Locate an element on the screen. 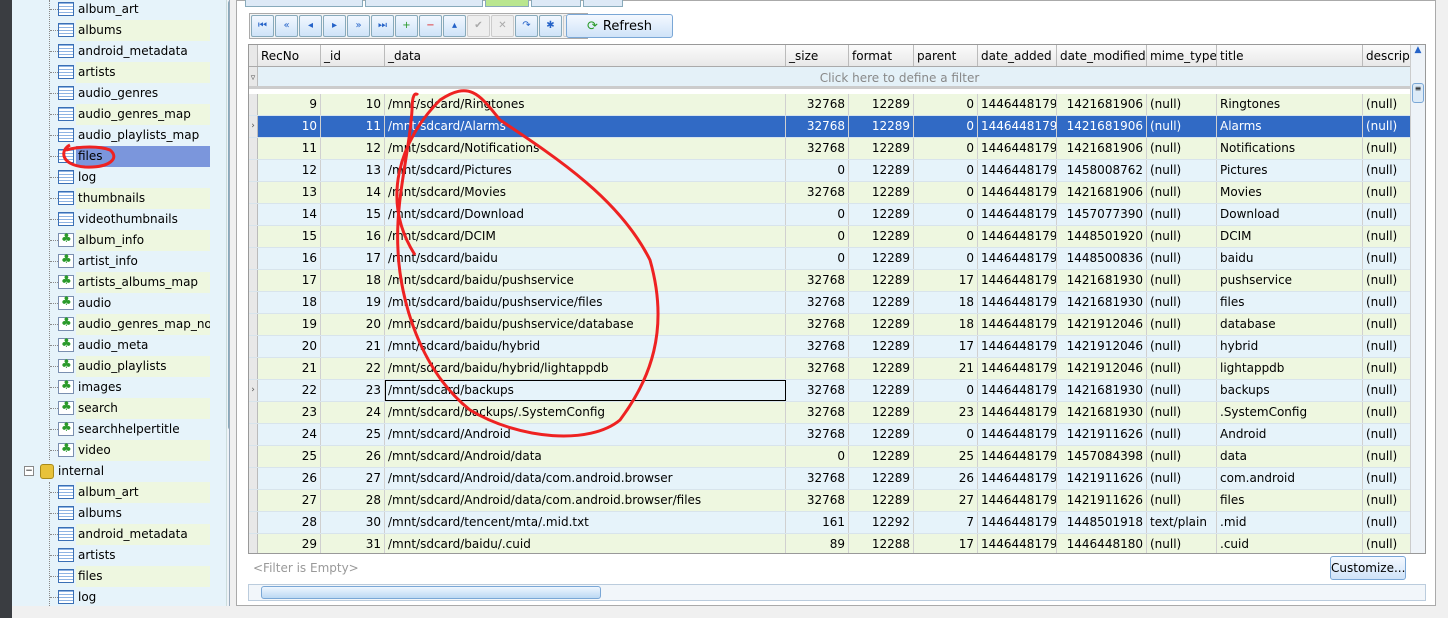  scroll-up-icon: ▲ is located at coordinates (1418, 50).